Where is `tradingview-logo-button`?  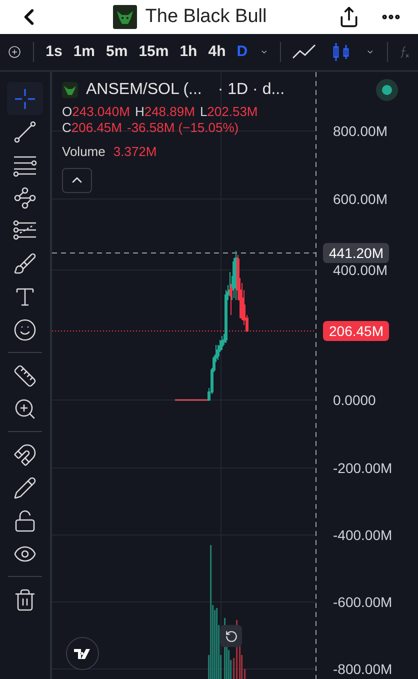
tradingview-logo-button is located at coordinates (82, 653).